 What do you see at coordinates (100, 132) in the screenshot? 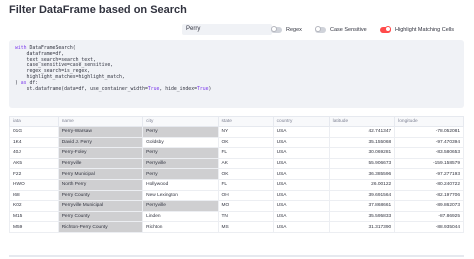
I see `table-cell-name: Perry-Warsaw` at bounding box center [100, 132].